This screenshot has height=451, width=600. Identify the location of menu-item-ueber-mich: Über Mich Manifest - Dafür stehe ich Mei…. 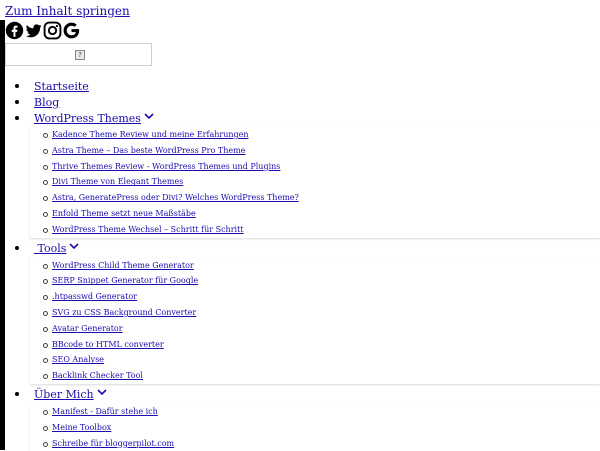
(302, 418).